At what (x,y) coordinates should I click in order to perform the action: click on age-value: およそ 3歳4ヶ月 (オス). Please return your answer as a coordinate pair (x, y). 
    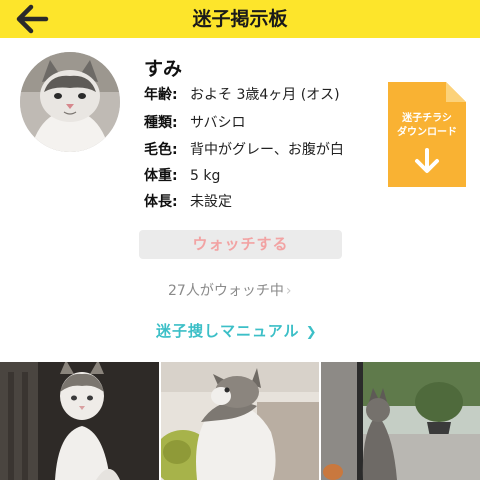
    Looking at the image, I should click on (265, 95).